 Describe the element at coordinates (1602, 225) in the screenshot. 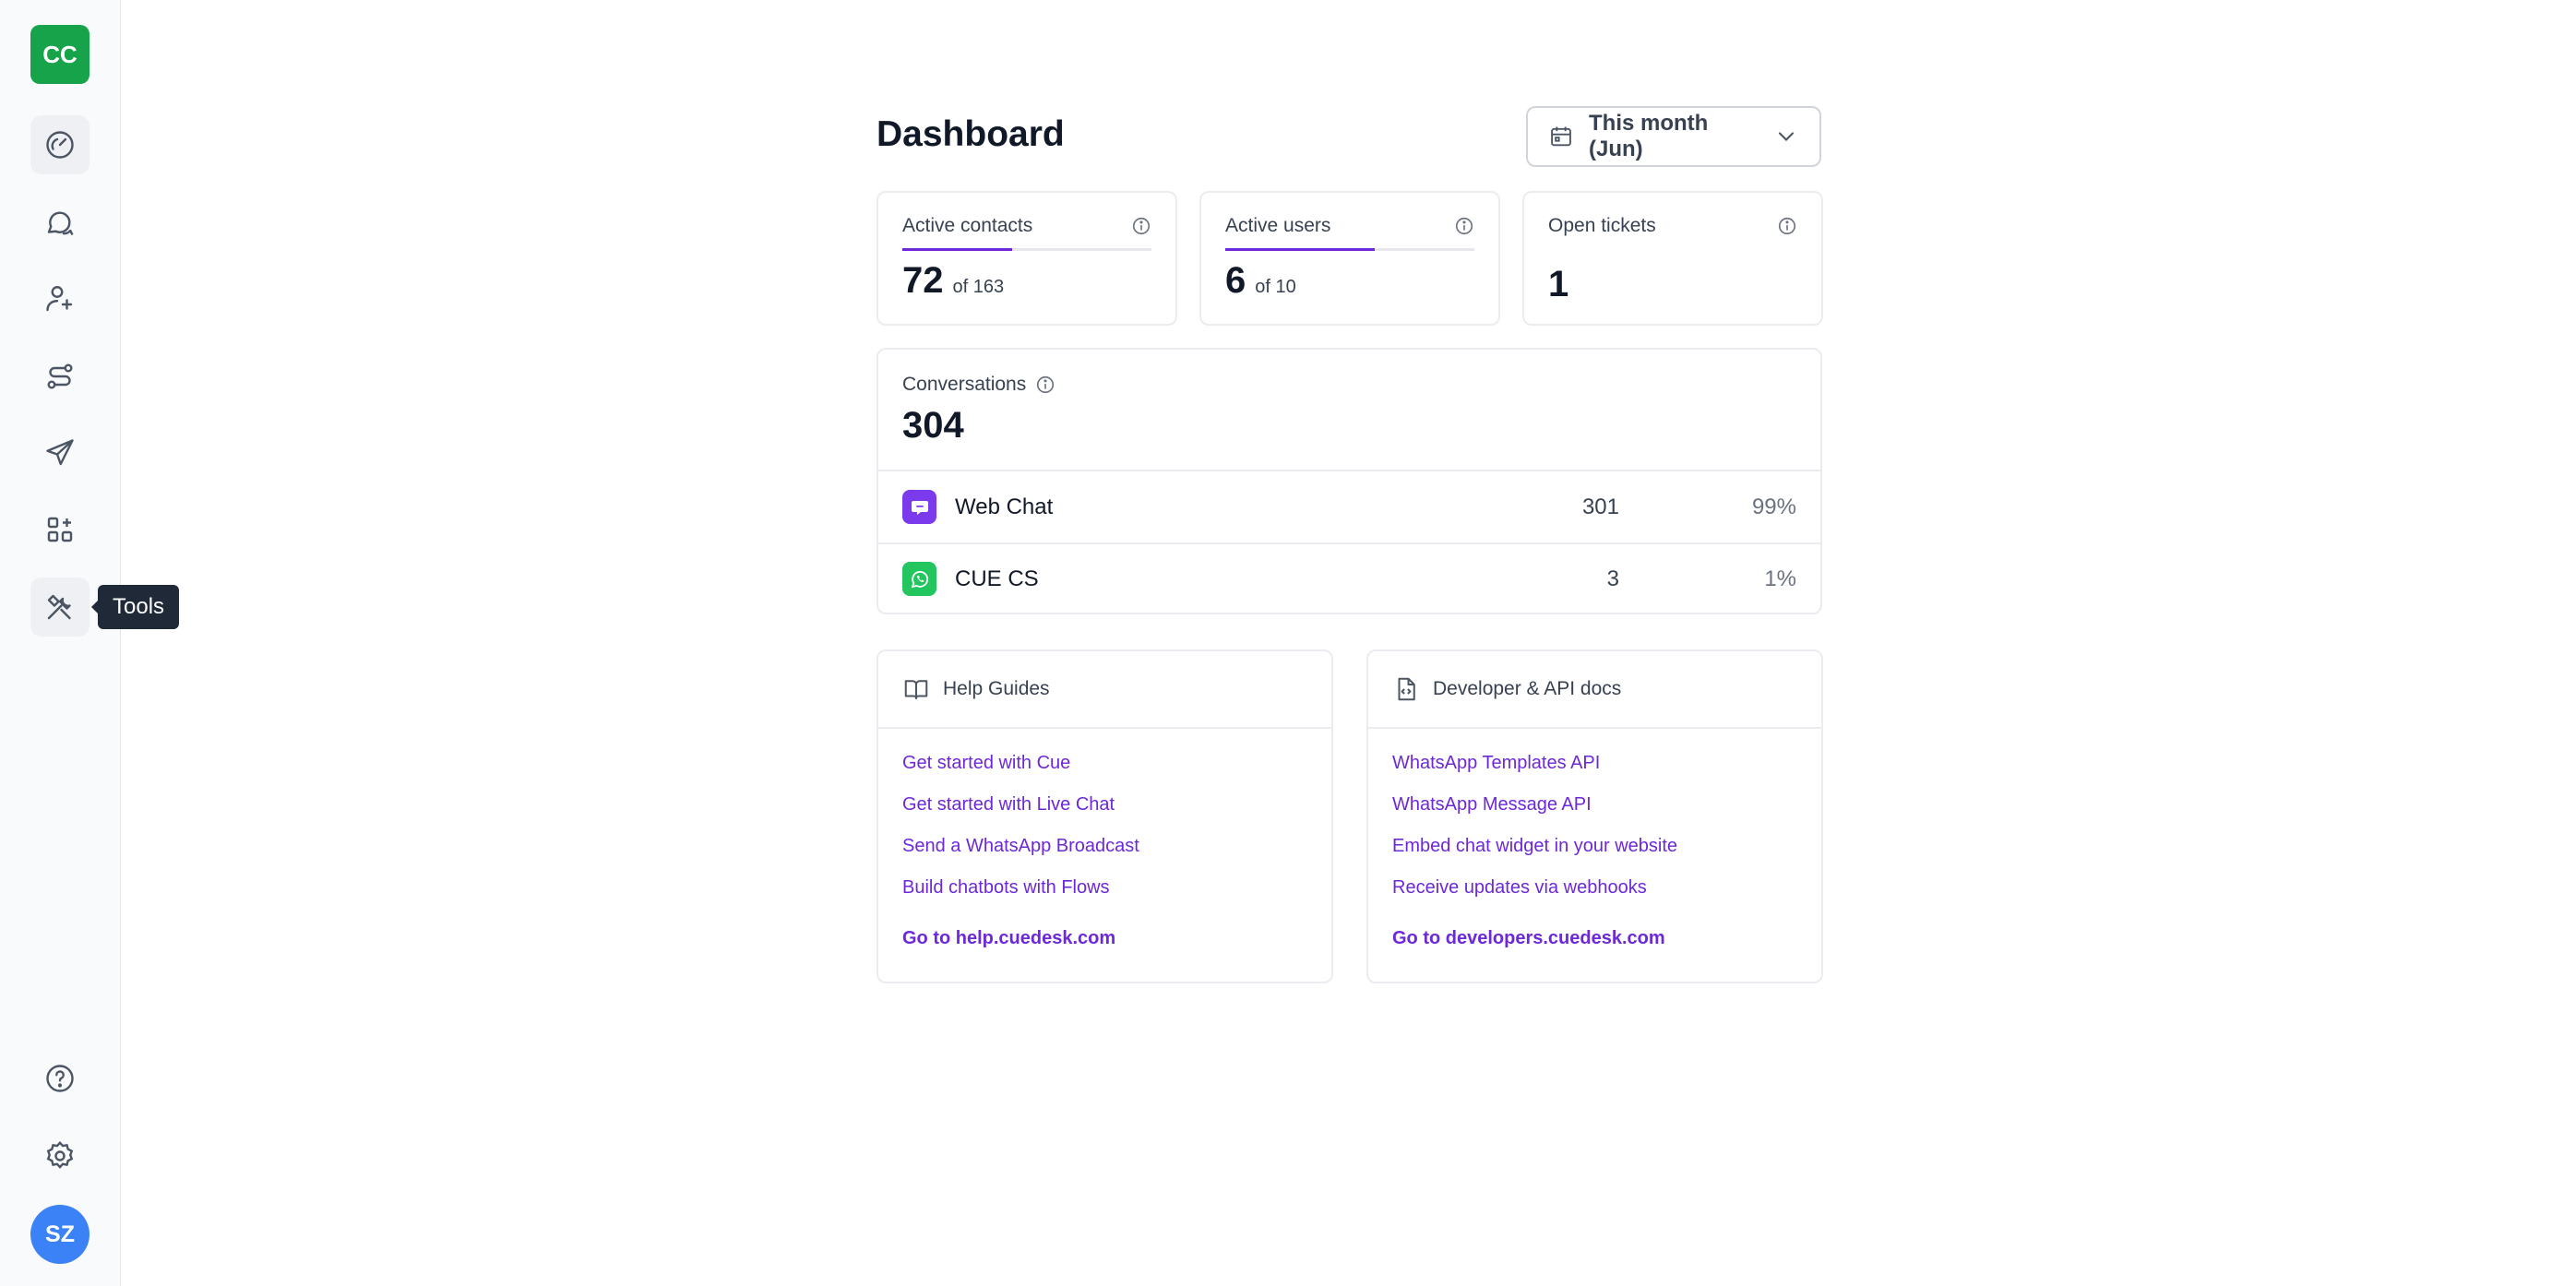

I see `open-tickets-label: Open tickets` at that location.